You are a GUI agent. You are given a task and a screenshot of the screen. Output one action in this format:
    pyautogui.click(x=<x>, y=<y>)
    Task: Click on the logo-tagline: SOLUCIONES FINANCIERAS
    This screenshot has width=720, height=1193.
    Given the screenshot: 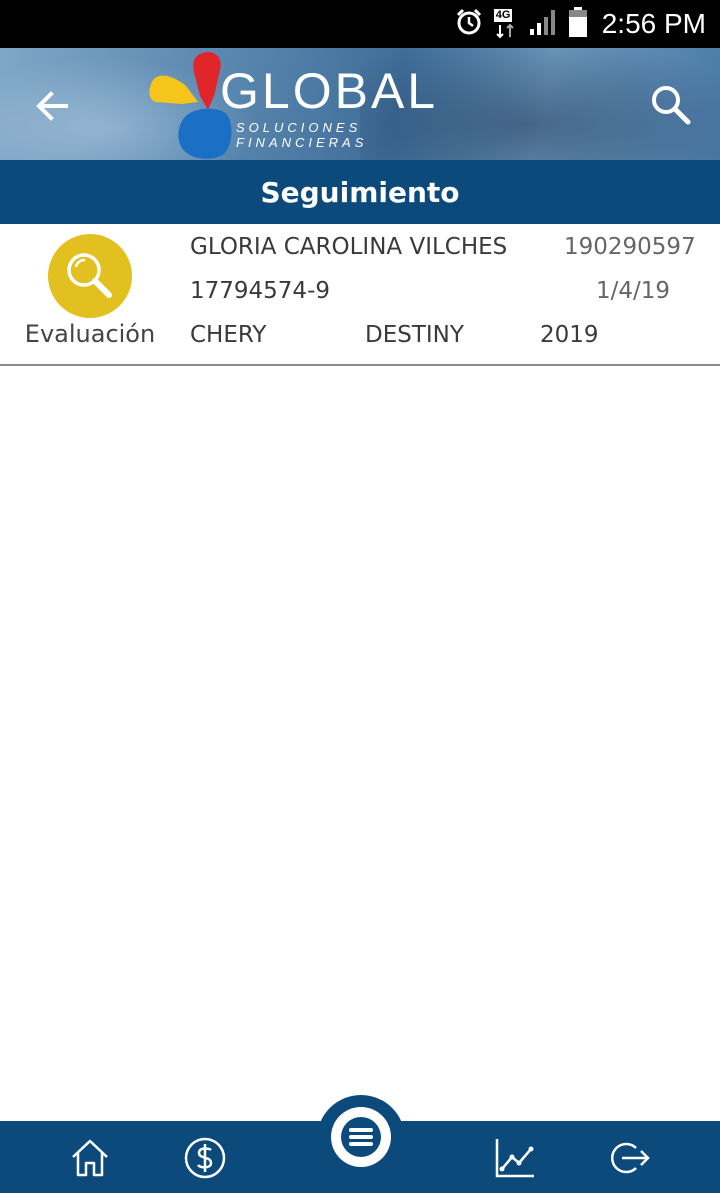 What is the action you would take?
    pyautogui.click(x=302, y=135)
    